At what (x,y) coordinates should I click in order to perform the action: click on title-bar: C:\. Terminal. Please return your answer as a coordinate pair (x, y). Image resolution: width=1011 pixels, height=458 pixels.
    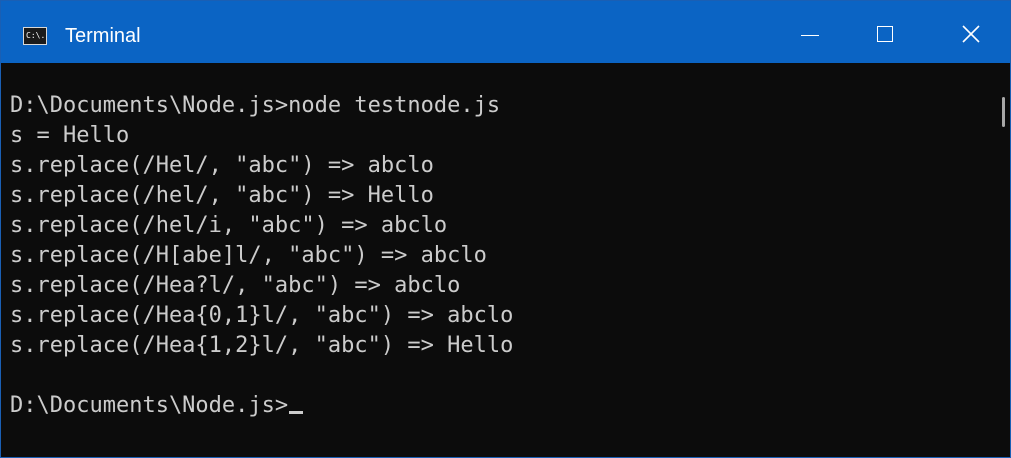
    Looking at the image, I should click on (505, 32).